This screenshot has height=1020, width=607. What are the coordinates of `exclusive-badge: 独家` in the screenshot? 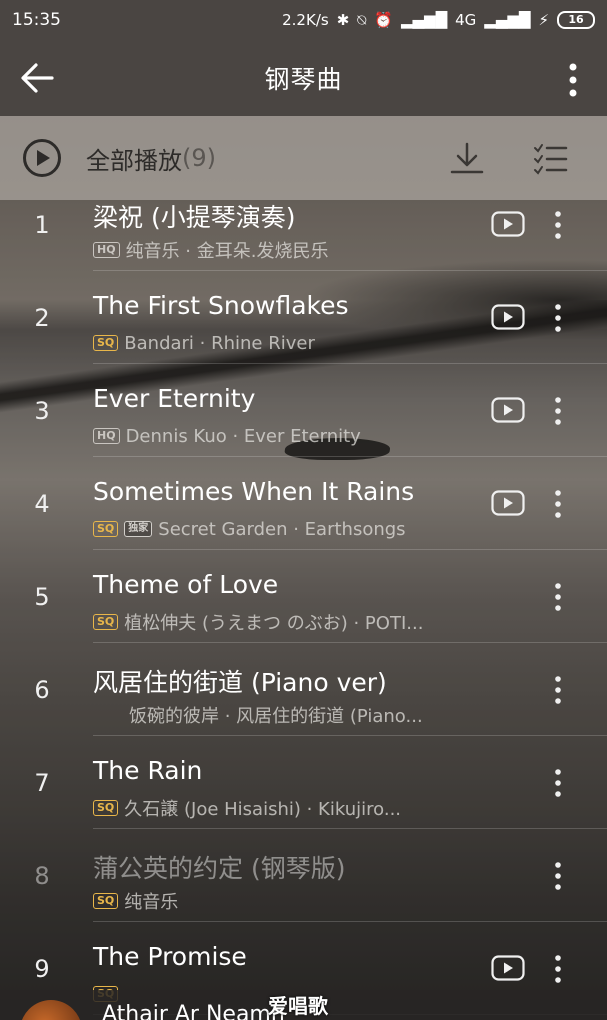 It's located at (138, 529).